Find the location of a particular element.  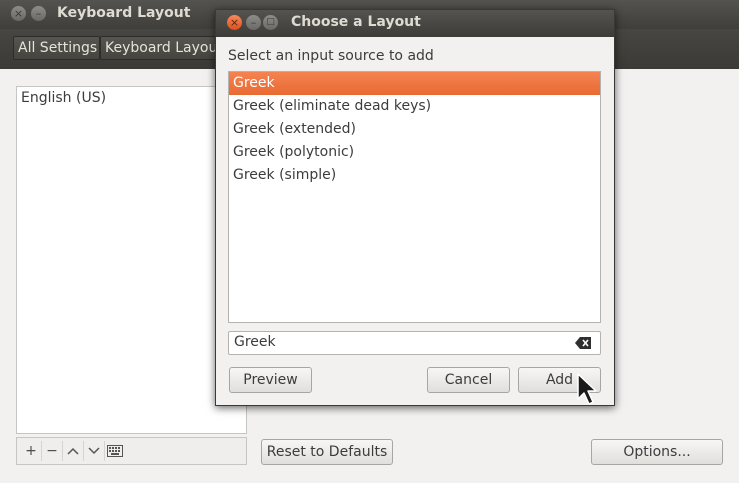

add-icon: + is located at coordinates (31, 451).